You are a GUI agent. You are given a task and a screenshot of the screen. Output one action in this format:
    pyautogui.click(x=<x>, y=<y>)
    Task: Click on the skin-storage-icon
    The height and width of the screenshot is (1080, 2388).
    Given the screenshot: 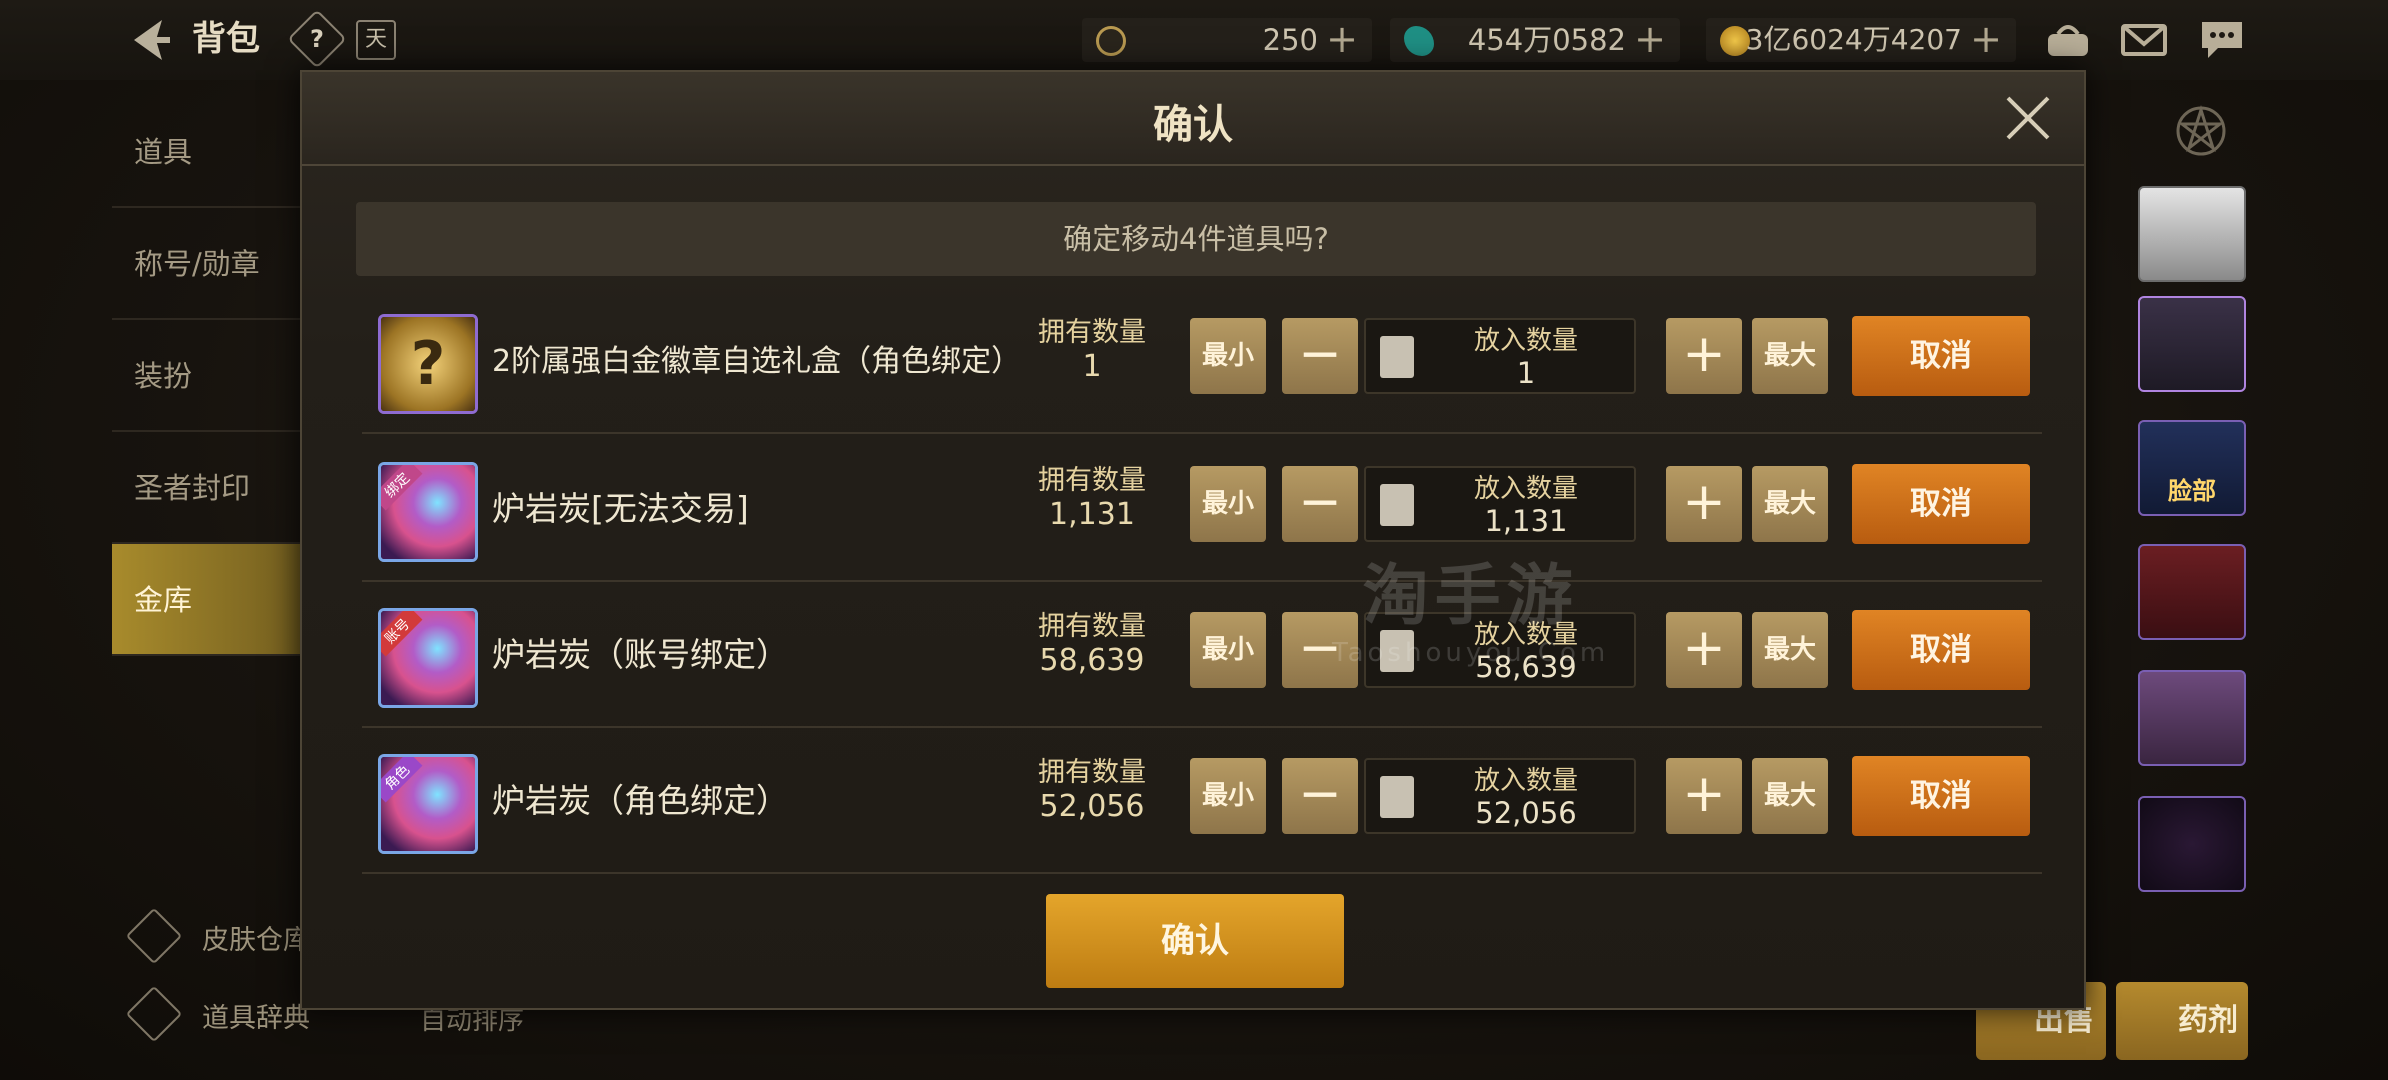 What is the action you would take?
    pyautogui.click(x=154, y=936)
    